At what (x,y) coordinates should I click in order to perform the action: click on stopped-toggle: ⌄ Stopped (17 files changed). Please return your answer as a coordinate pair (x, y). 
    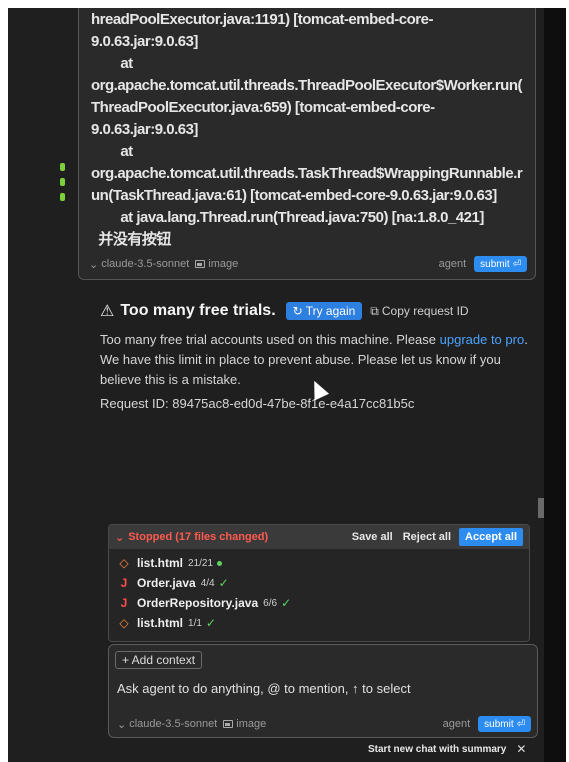
    Looking at the image, I should click on (191, 537).